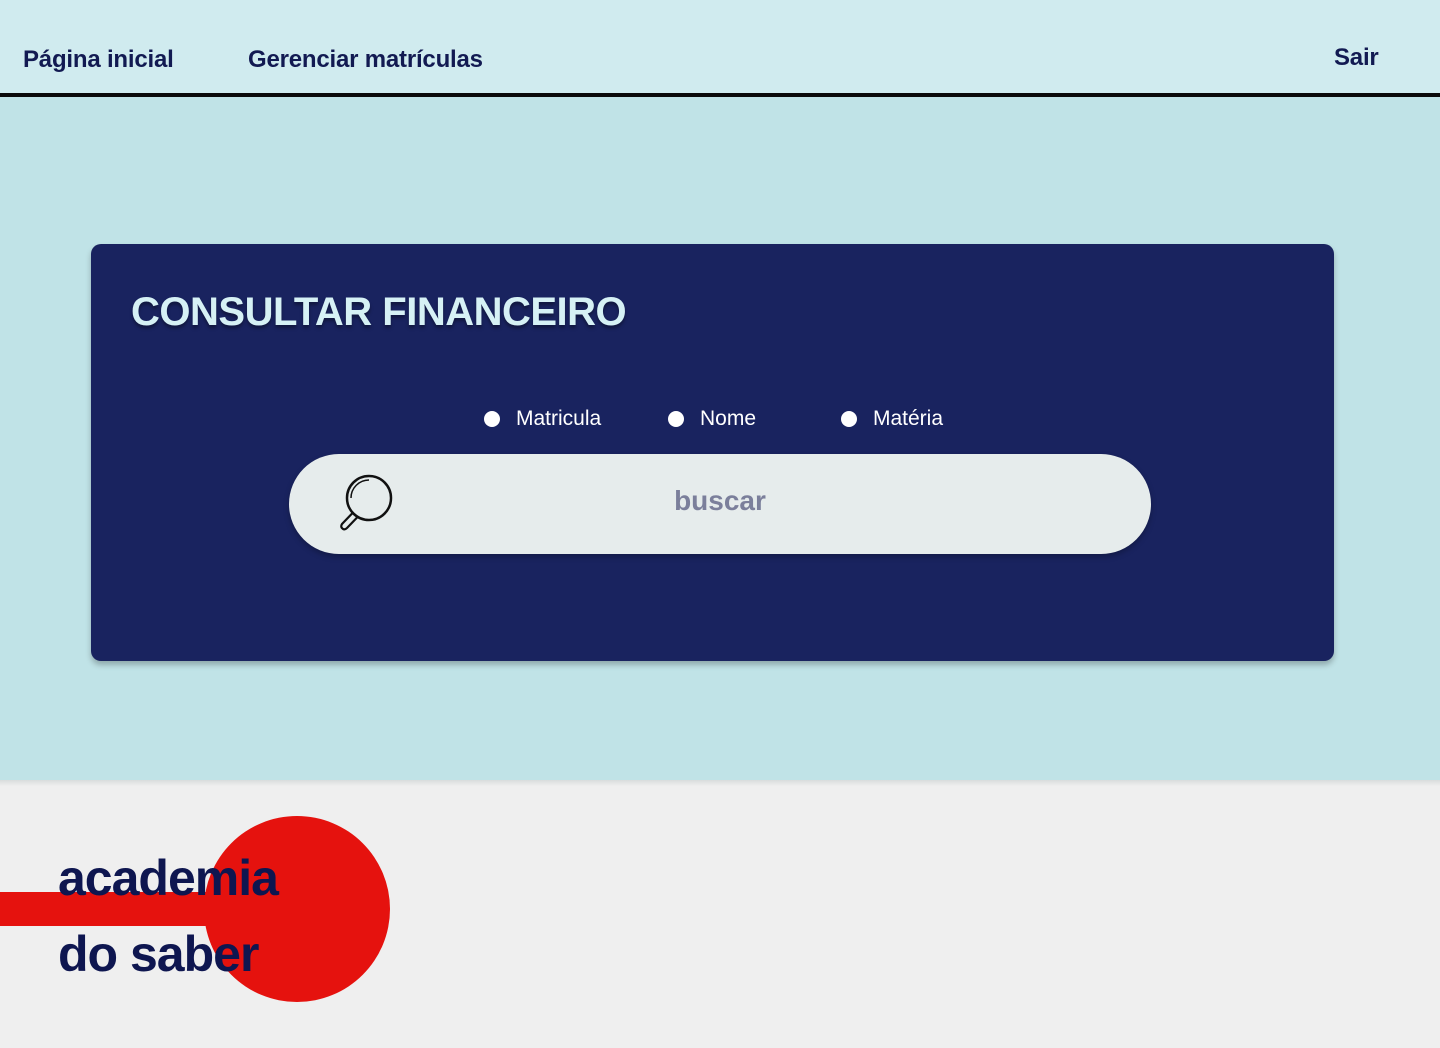 This screenshot has width=1440, height=1048. What do you see at coordinates (728, 418) in the screenshot?
I see `filter-label: Nome` at bounding box center [728, 418].